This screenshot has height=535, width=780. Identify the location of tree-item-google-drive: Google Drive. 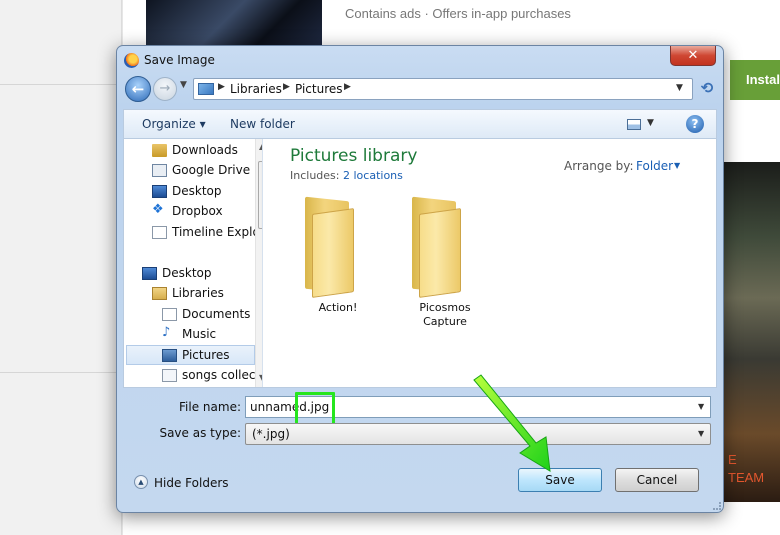
(204, 171).